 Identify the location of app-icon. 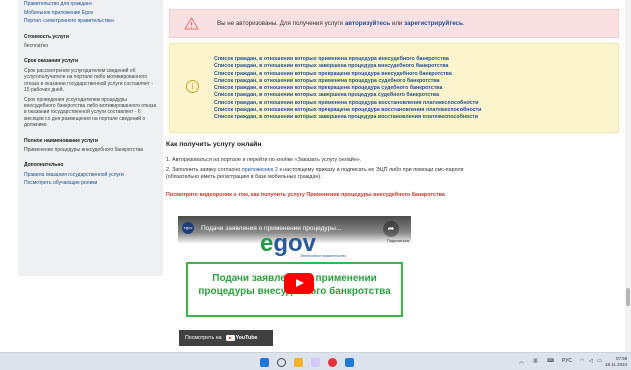
(315, 362).